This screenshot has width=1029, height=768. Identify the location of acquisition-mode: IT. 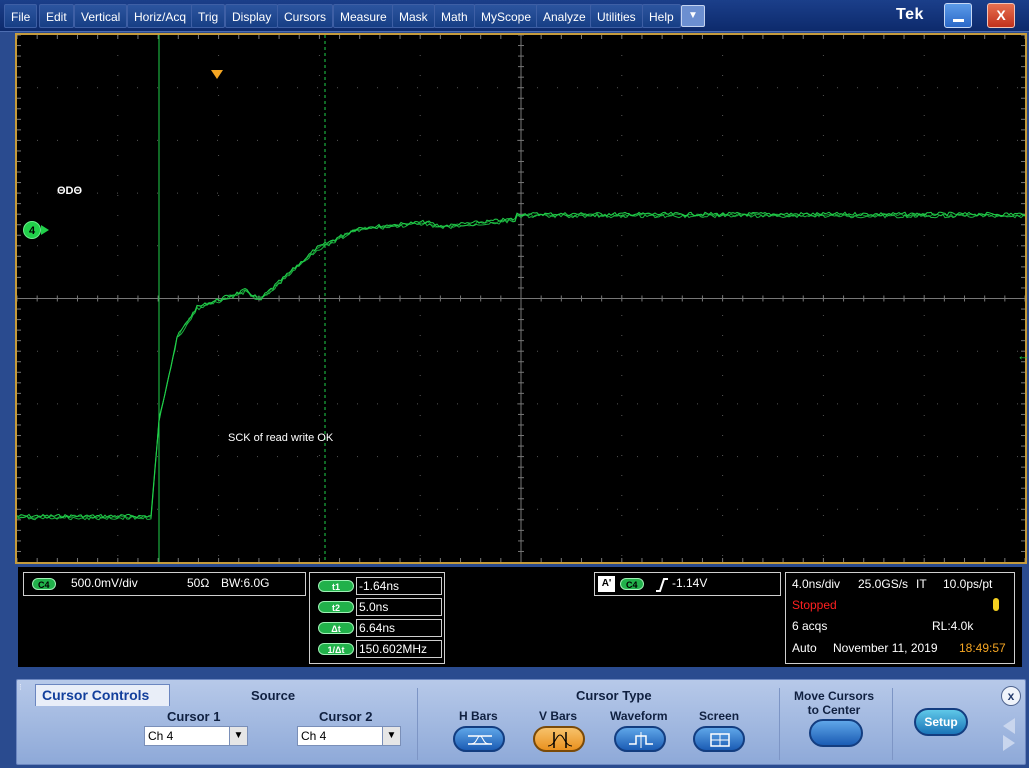
(921, 584).